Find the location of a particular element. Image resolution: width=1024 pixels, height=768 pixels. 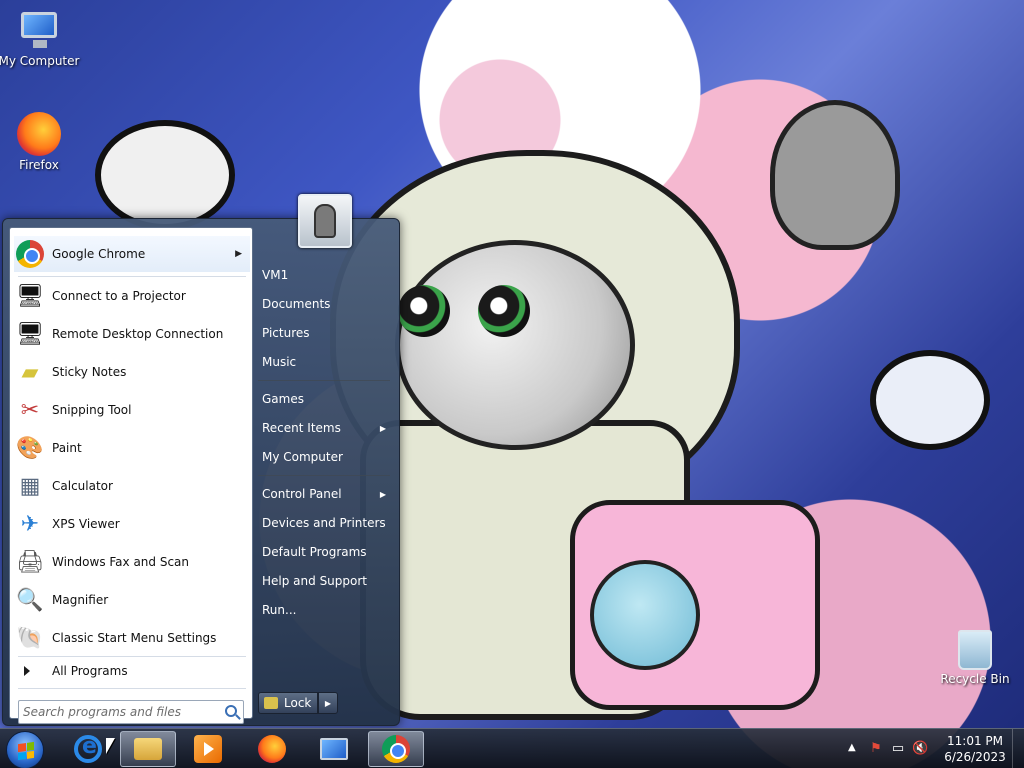

wallpaper-eye-left is located at coordinates (424, 311).